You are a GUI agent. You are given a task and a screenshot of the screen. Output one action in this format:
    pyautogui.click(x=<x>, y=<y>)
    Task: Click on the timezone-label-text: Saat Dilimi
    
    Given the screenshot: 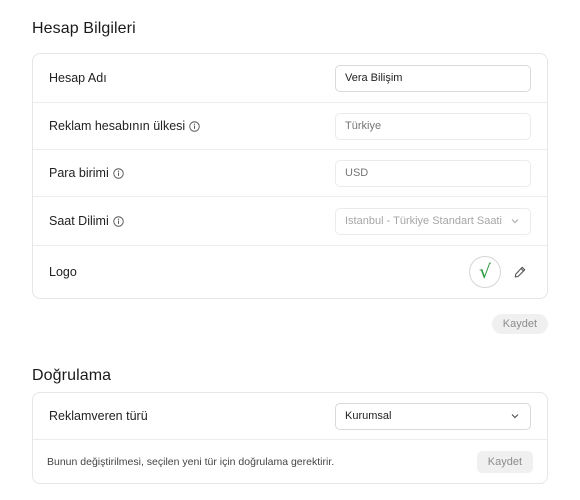 What is the action you would take?
    pyautogui.click(x=79, y=221)
    